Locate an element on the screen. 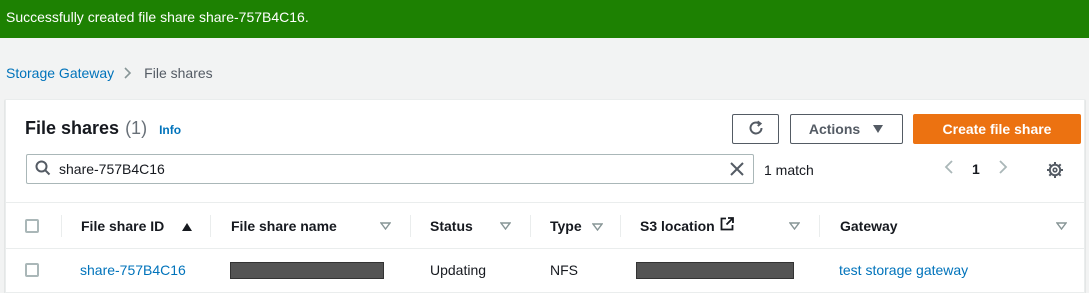 This screenshot has width=1089, height=293. breadcrumb-storage-gateway: Storage Gateway is located at coordinates (60, 73).